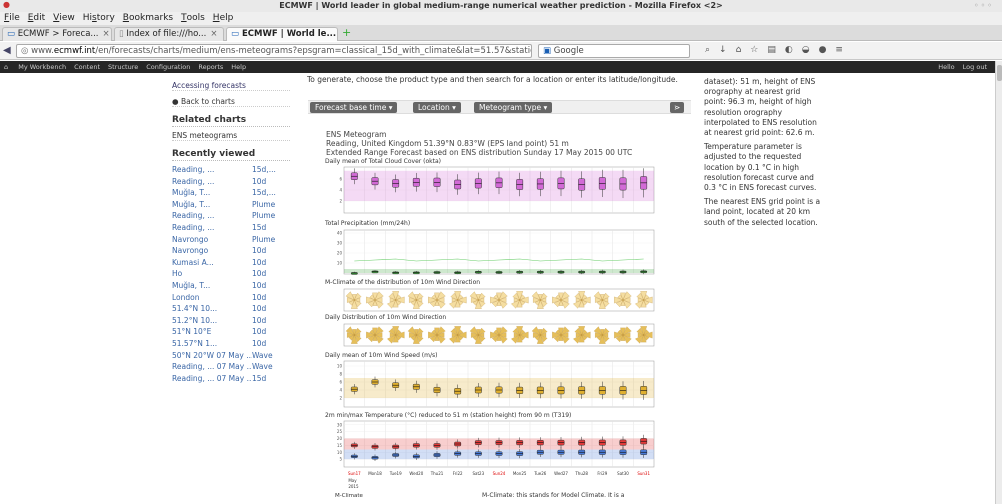 This screenshot has width=1002, height=504. I want to click on new-tab-icon: +, so click(346, 33).